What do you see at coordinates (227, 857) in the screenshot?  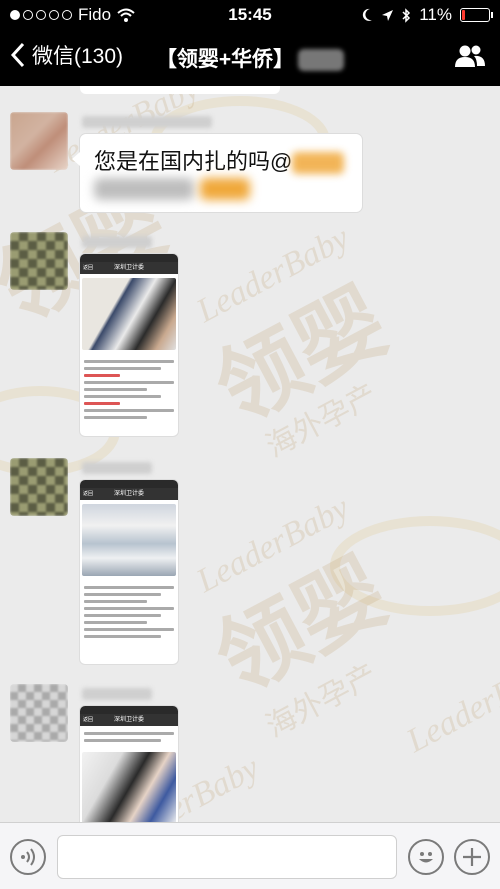 I see `message-input` at bounding box center [227, 857].